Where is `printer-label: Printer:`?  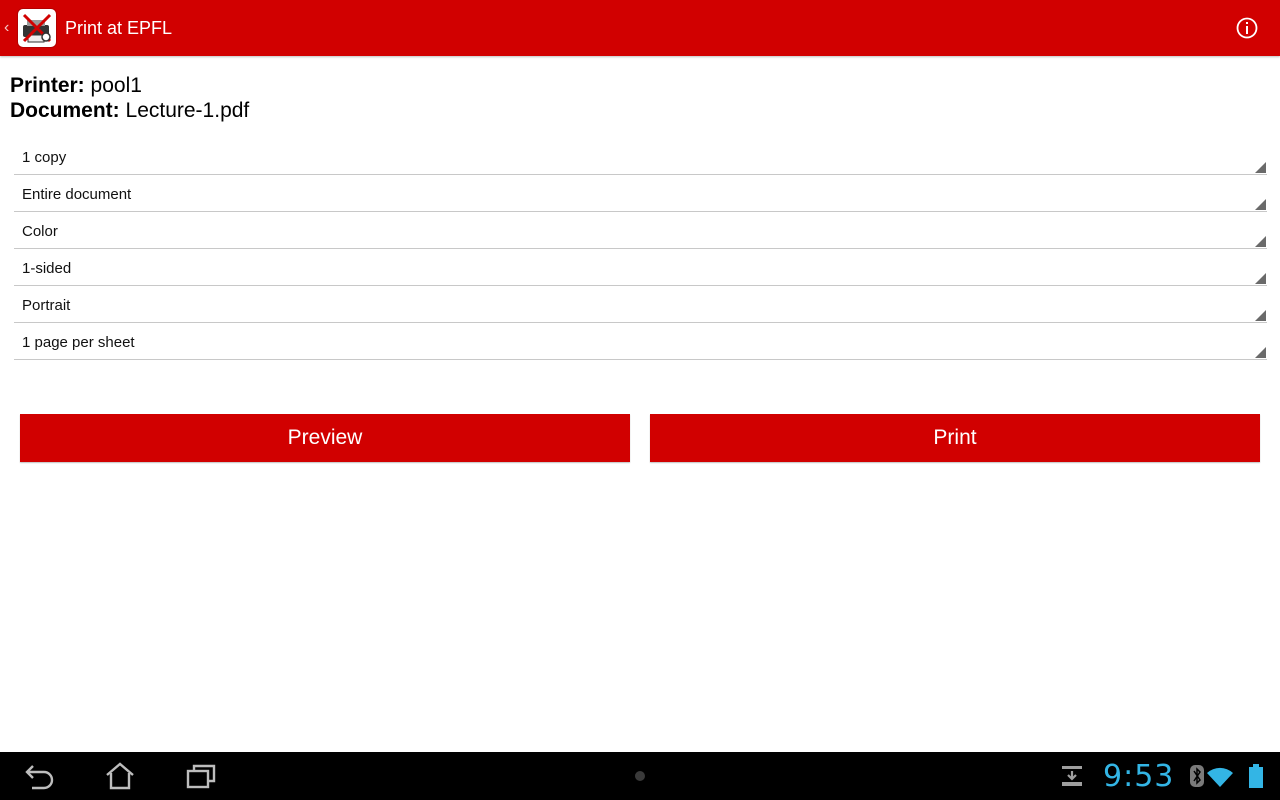
printer-label: Printer: is located at coordinates (47, 85).